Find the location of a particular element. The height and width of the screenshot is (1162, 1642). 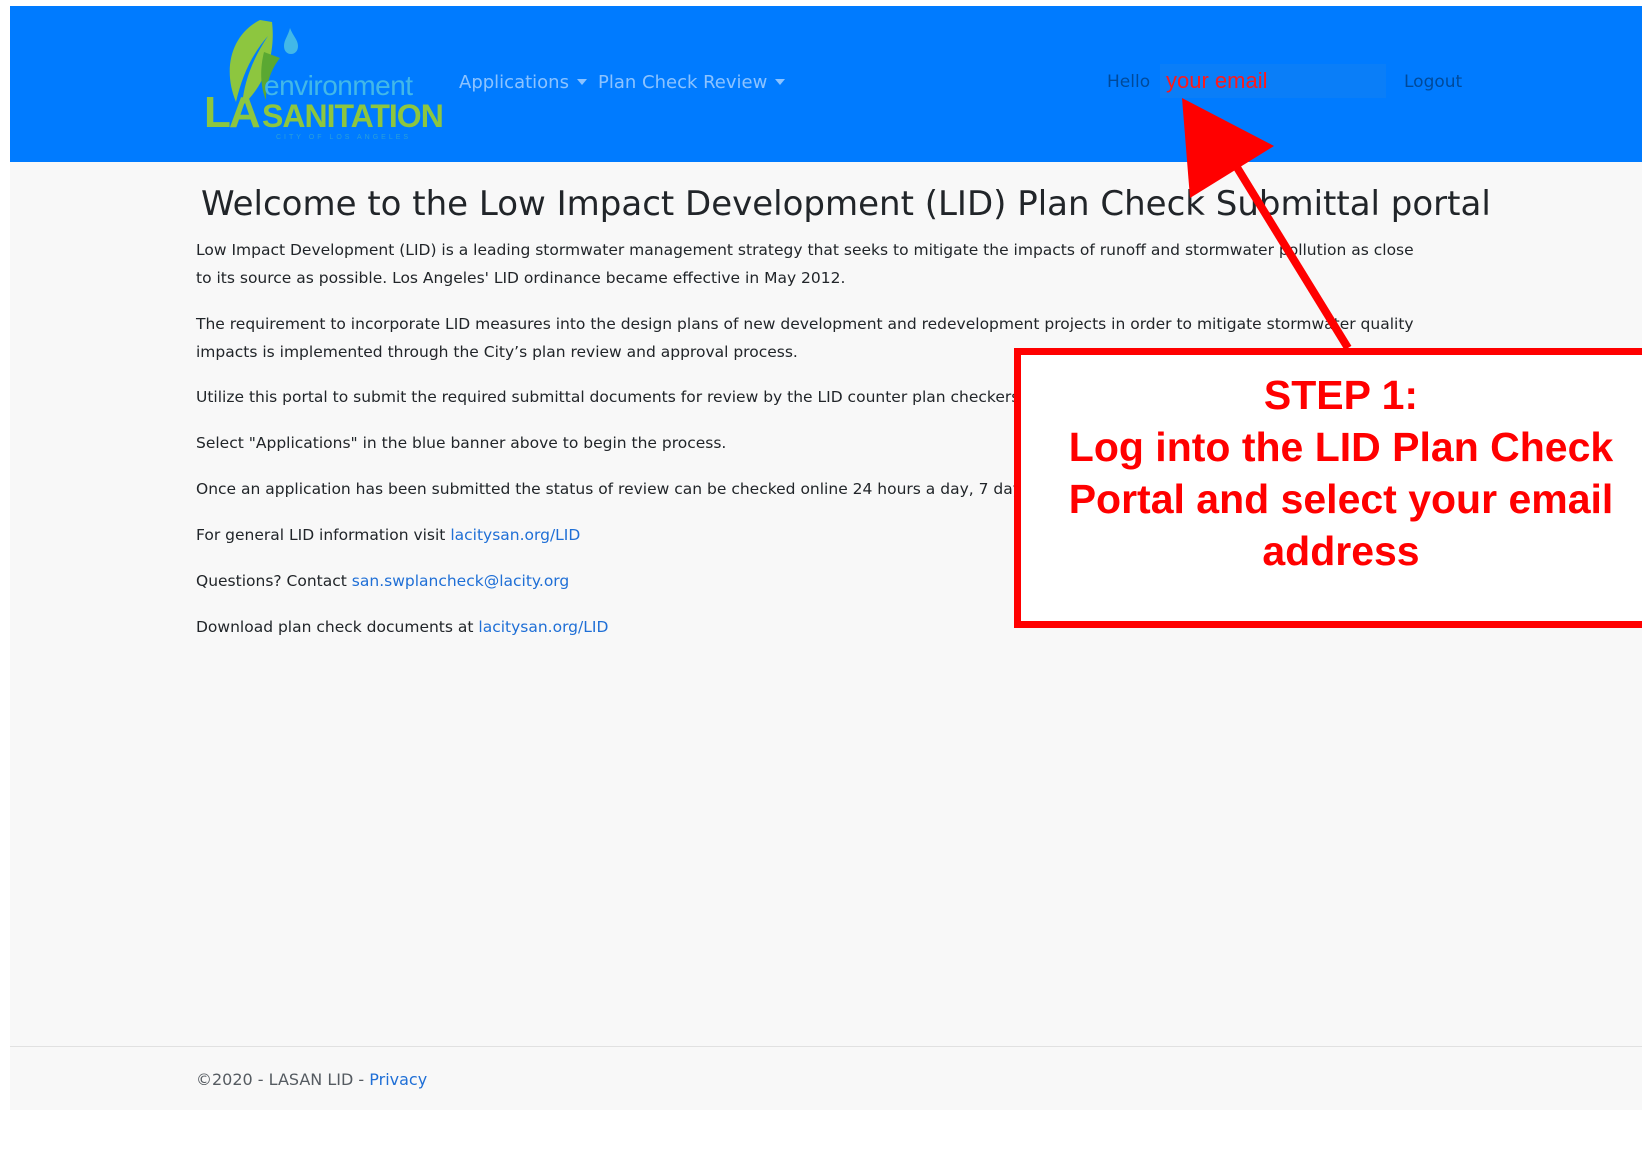

nav-applications-dropdown: Applications is located at coordinates (523, 82).